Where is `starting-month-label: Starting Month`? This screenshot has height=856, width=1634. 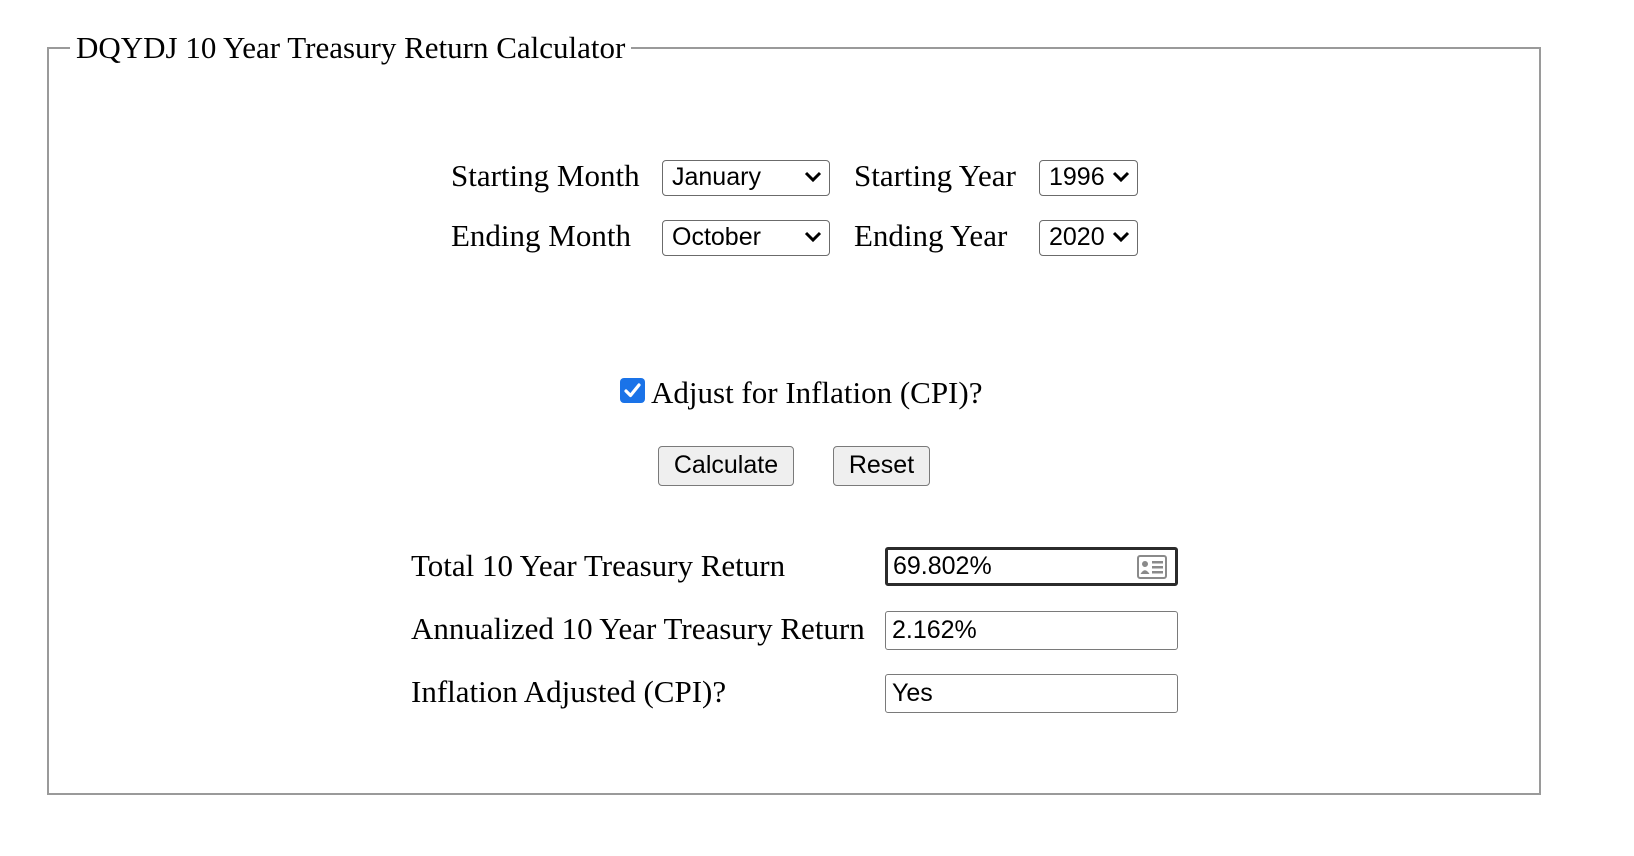 starting-month-label: Starting Month is located at coordinates (545, 175).